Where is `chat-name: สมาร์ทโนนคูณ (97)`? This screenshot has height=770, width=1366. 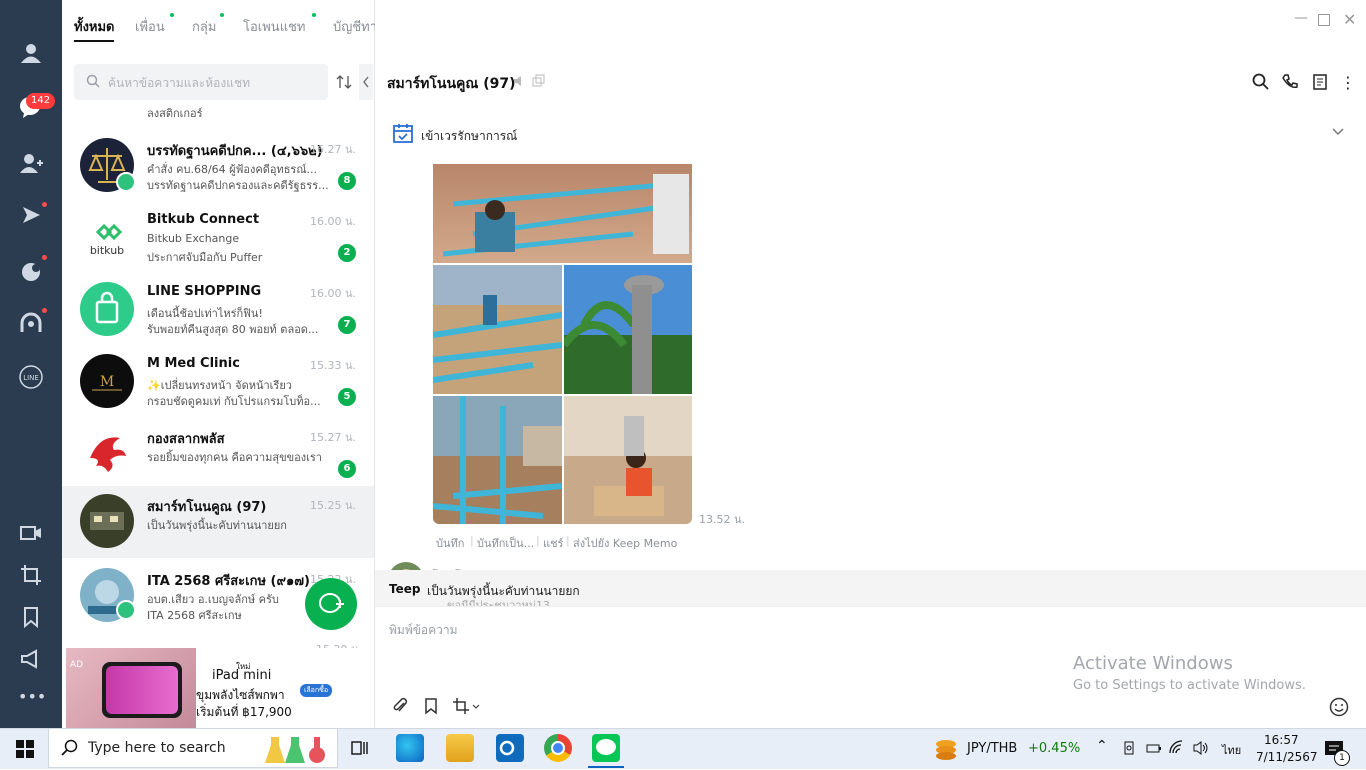 chat-name: สมาร์ทโนนคูณ (97) is located at coordinates (207, 507).